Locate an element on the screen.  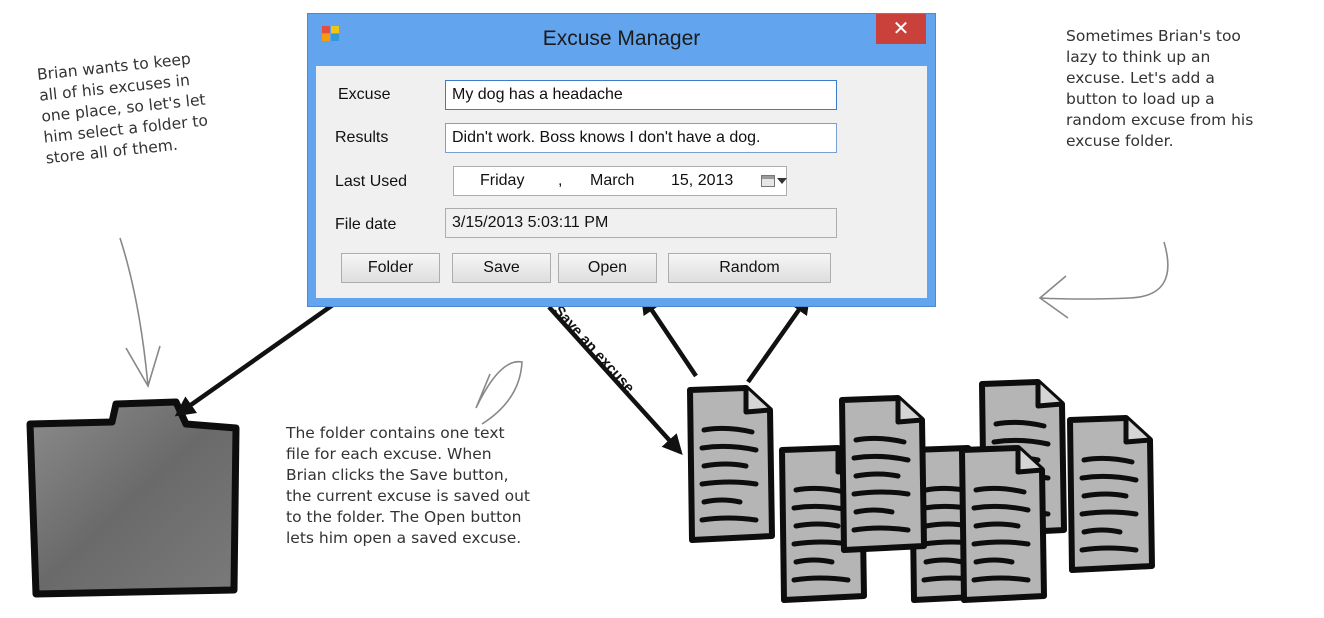
chevron-down-icon is located at coordinates (782, 181).